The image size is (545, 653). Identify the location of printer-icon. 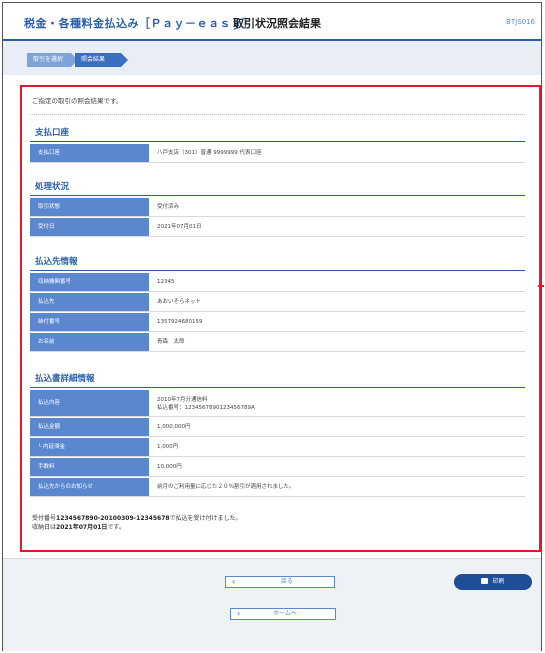
(485, 580).